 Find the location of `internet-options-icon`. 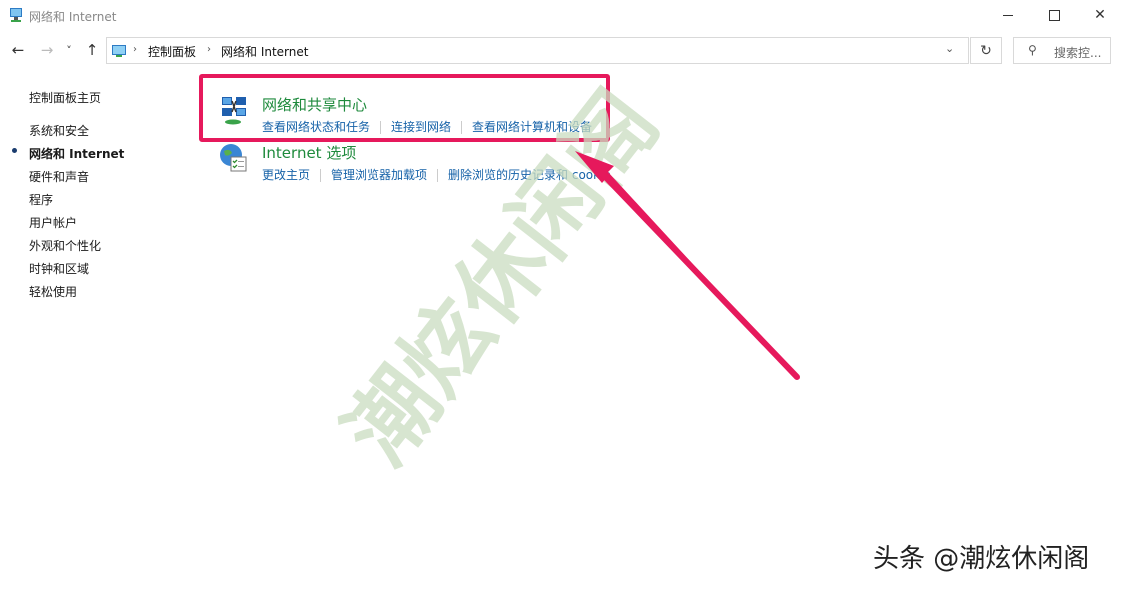

internet-options-icon is located at coordinates (233, 158).